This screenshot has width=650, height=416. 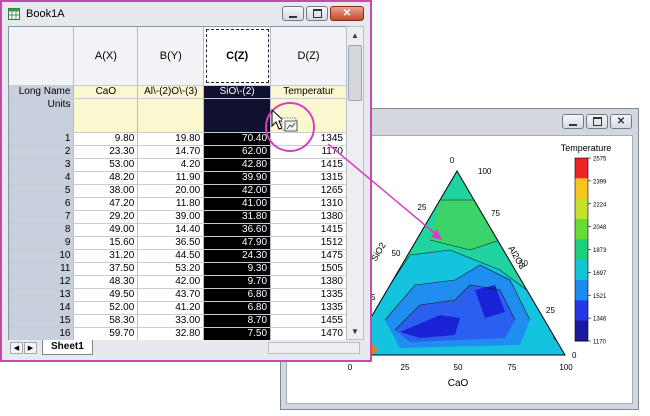 I want to click on row-header: 7, so click(x=42, y=217).